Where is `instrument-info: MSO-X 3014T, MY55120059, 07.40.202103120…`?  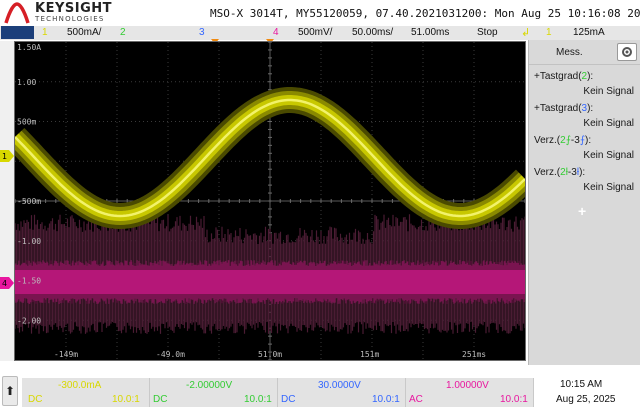
instrument-info: MSO-X 3014T, MY55120059, 07.40.202103120… is located at coordinates (425, 13).